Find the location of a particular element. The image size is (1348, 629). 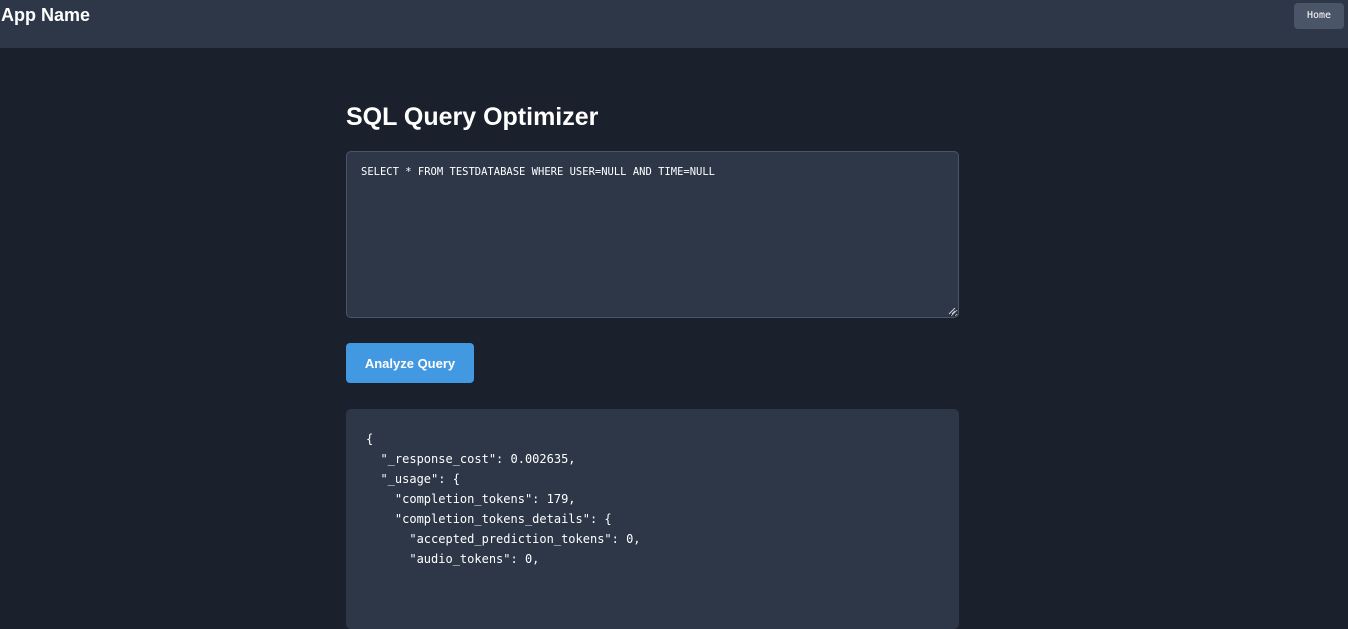

page-title: SQL Query Optimizer is located at coordinates (472, 117).